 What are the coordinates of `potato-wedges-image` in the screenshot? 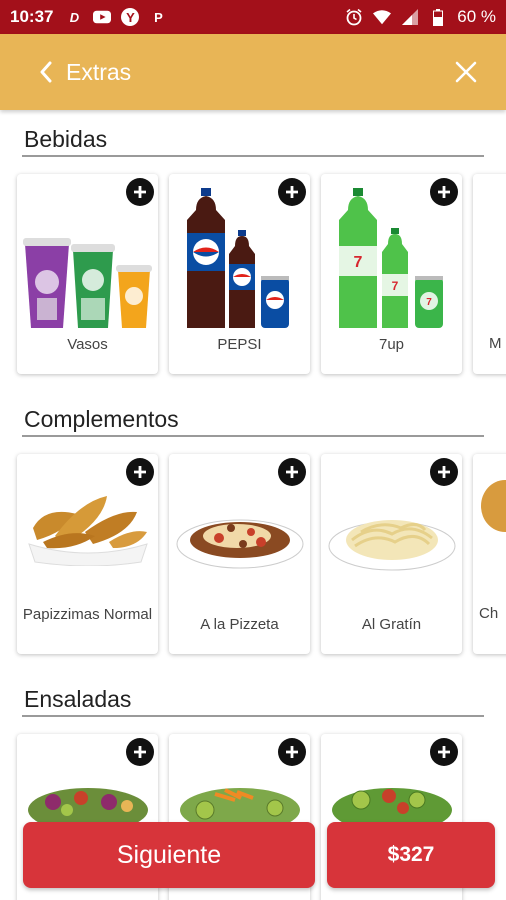 It's located at (88, 531).